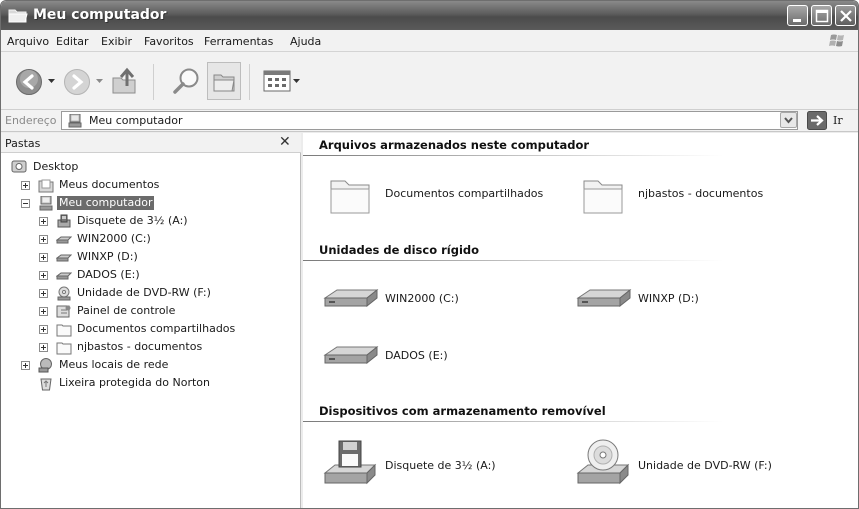 This screenshot has width=859, height=509. I want to click on tree-item-lixeira-norton: Lixeira protegida do Norton, so click(141, 383).